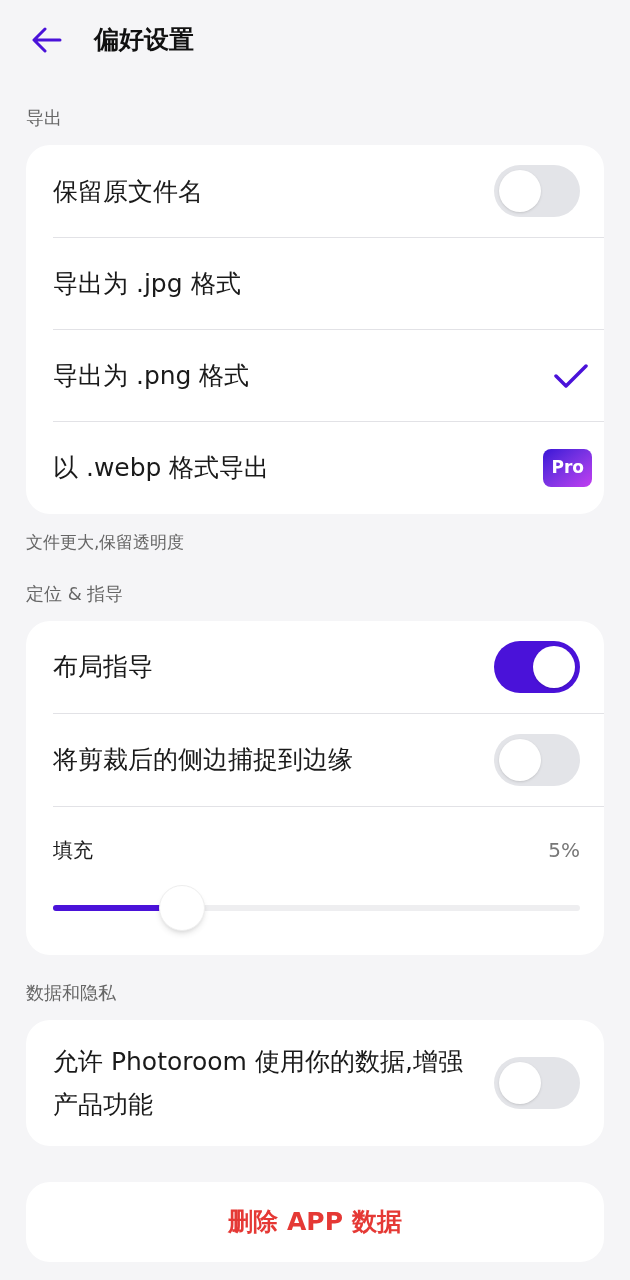 The height and width of the screenshot is (1280, 630). What do you see at coordinates (144, 40) in the screenshot?
I see `page-title: 偏好设置` at bounding box center [144, 40].